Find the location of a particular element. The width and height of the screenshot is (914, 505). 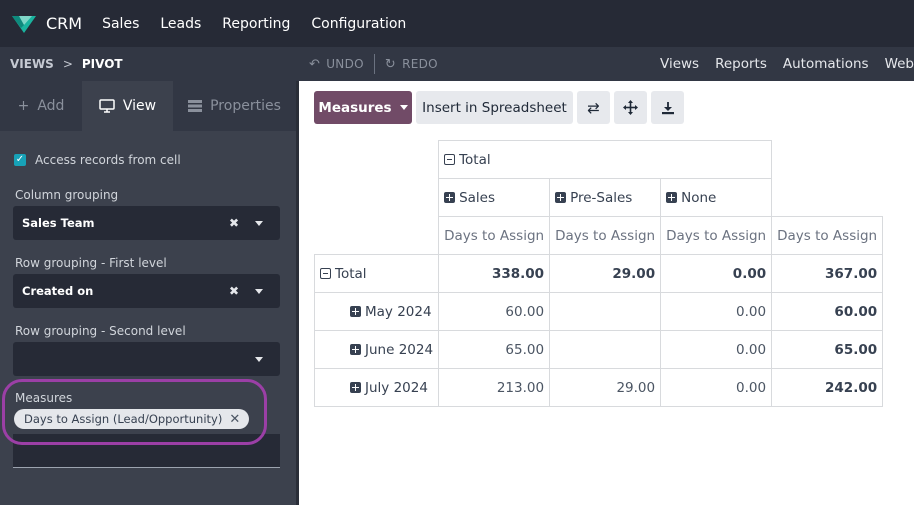

nav-leads: Leads is located at coordinates (180, 24).